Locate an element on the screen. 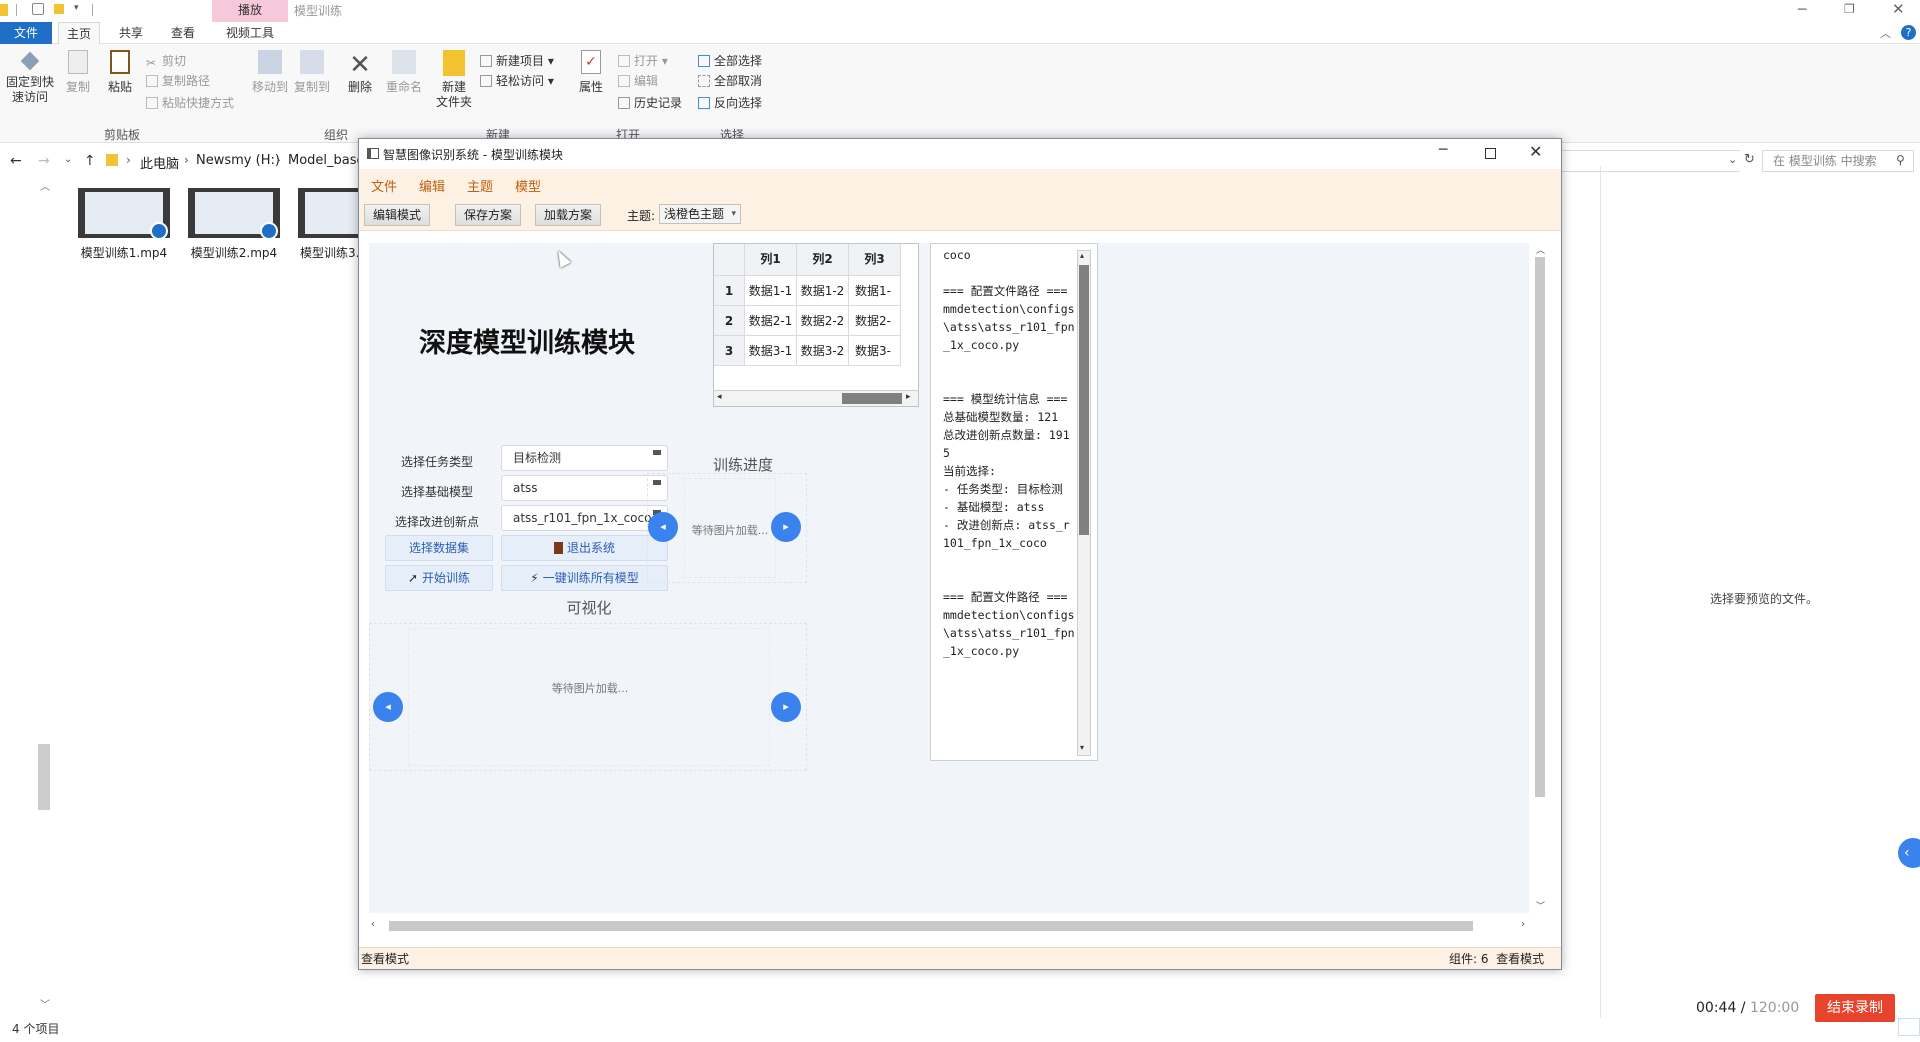 The height and width of the screenshot is (1042, 1920). restore-icon: ❐ is located at coordinates (1849, 9).